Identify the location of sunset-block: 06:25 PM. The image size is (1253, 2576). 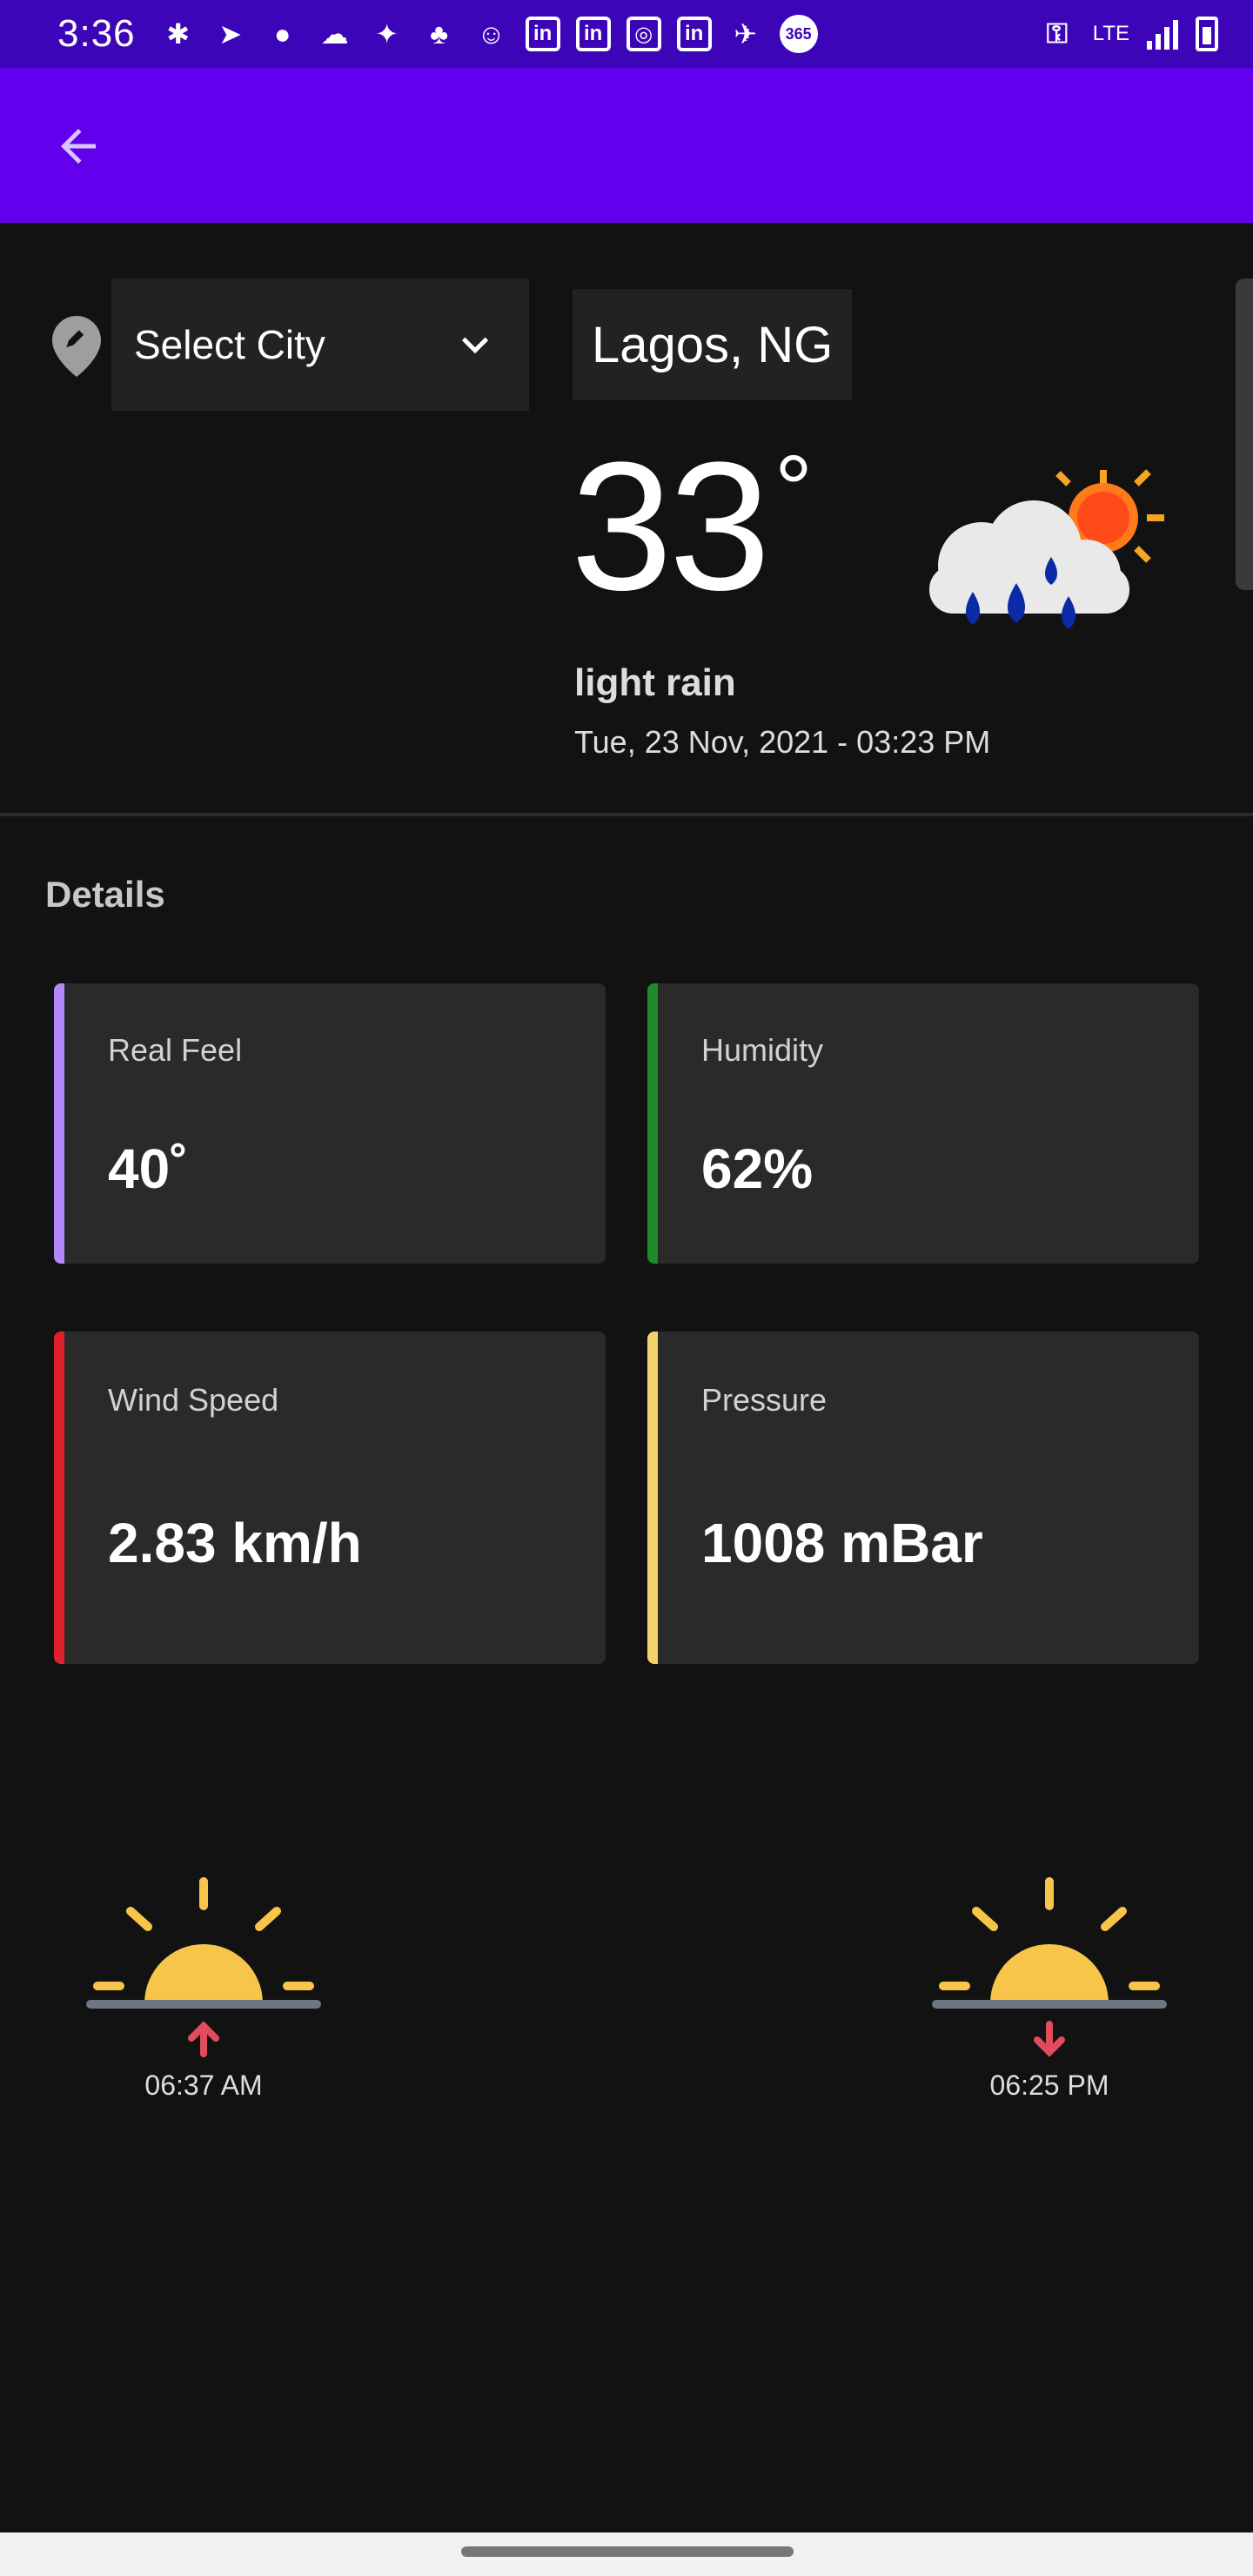
(1049, 1989).